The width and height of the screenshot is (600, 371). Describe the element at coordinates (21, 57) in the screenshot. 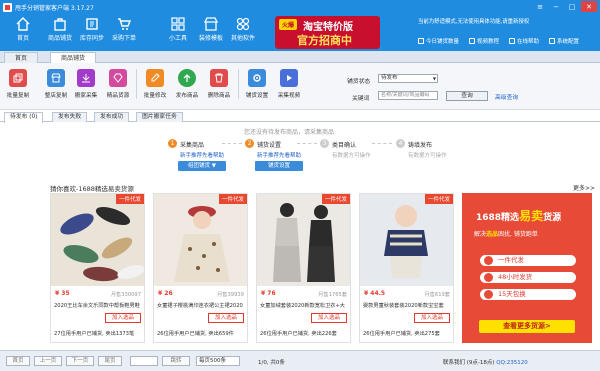

I see `tab-home: 首页` at that location.